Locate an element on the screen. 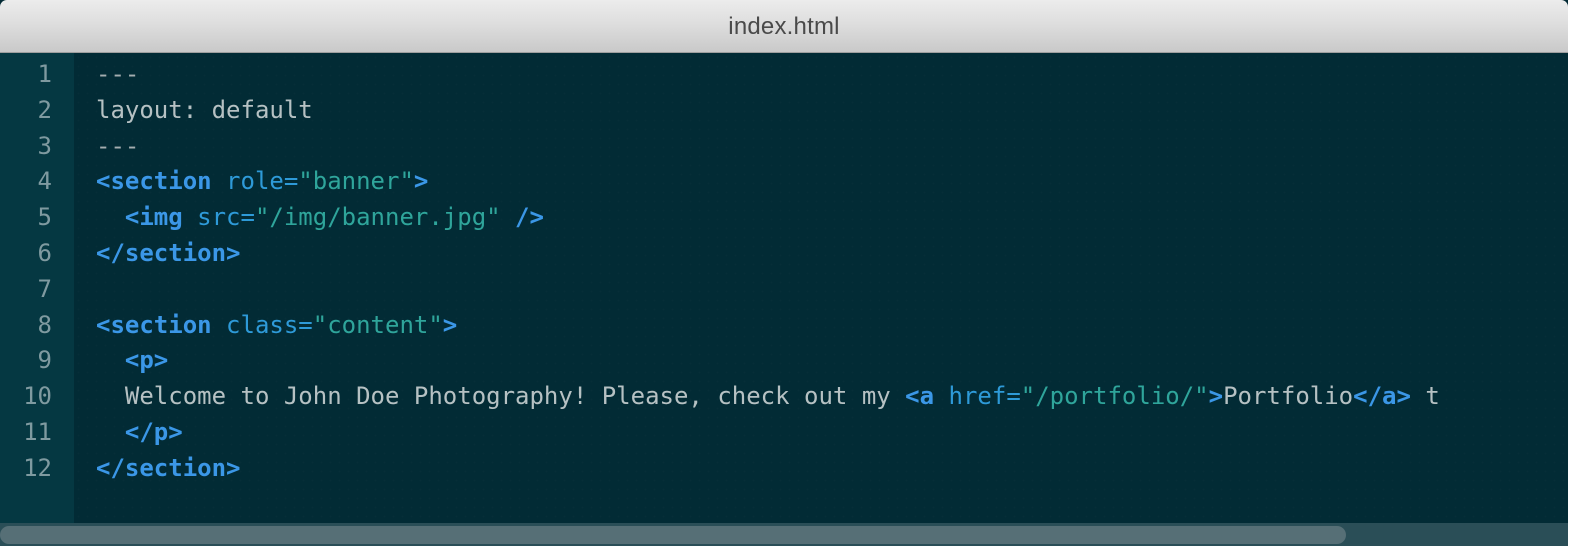  code-line-content: <img src="/img/banner.jpg" /> is located at coordinates (320, 218).